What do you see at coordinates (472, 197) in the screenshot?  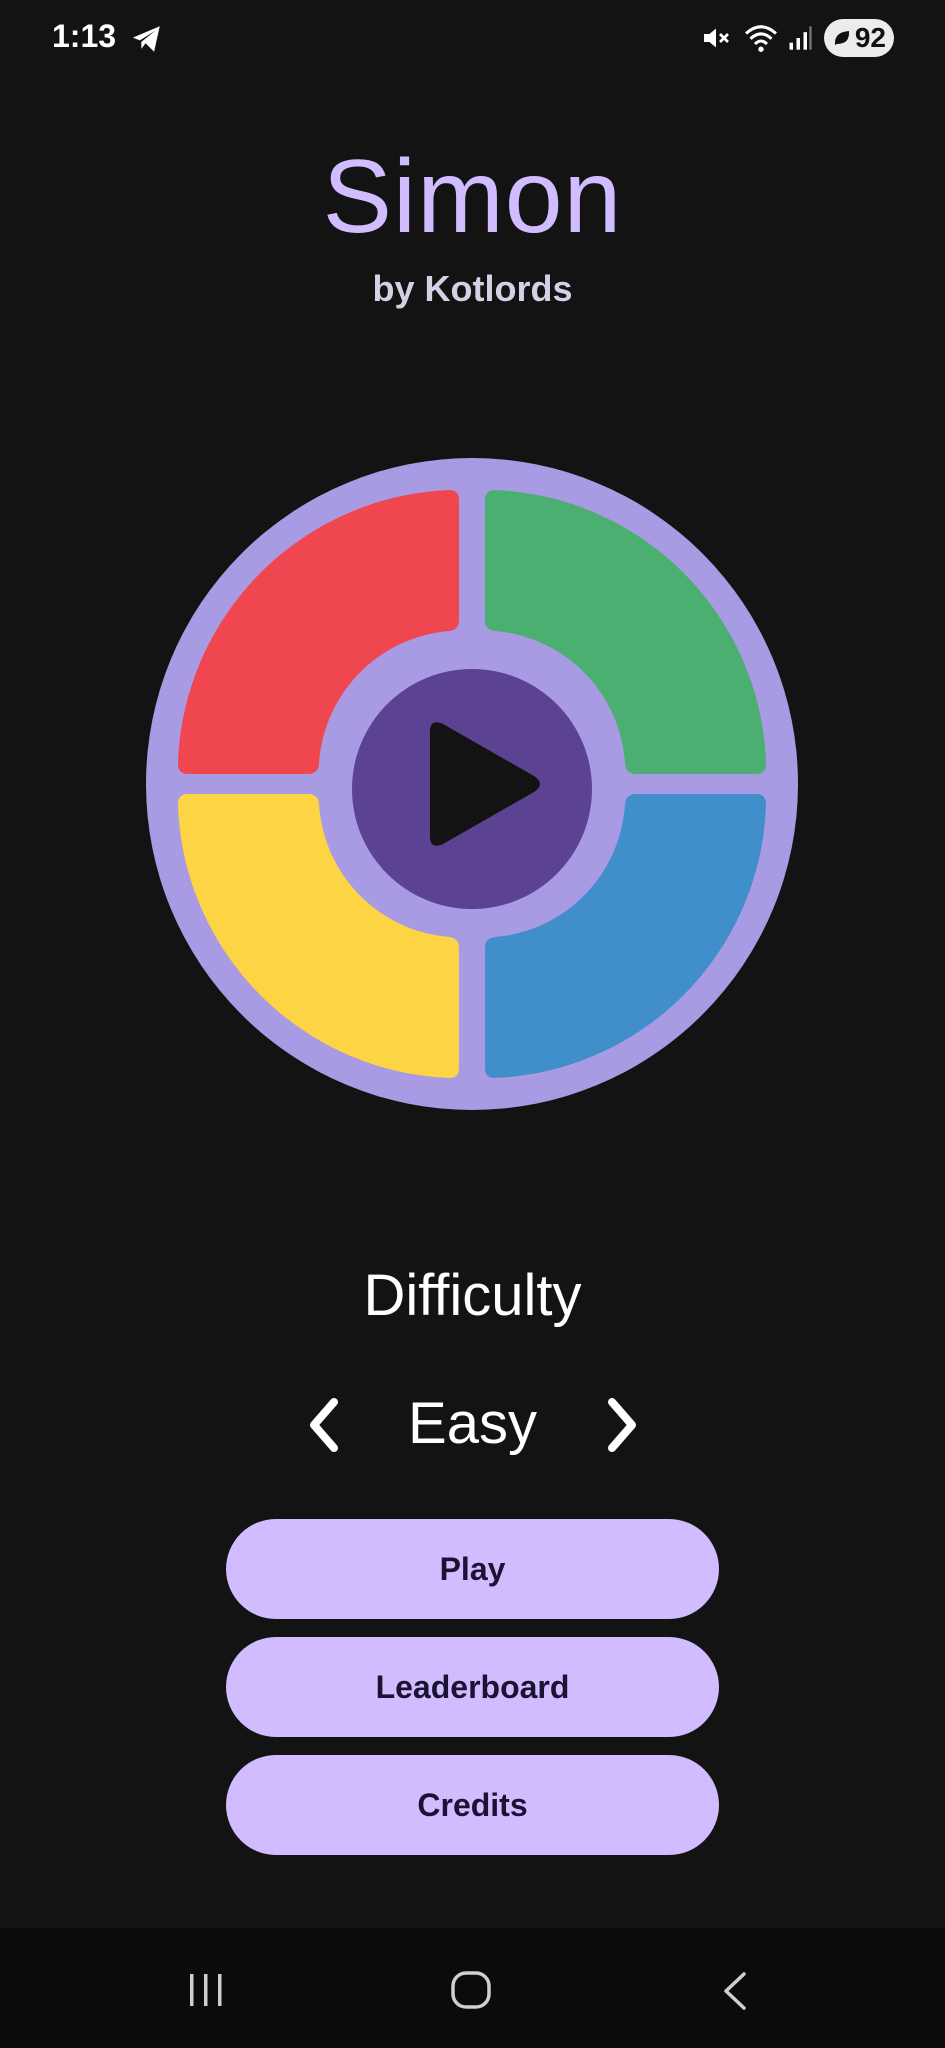 I see `app-title: Simon` at bounding box center [472, 197].